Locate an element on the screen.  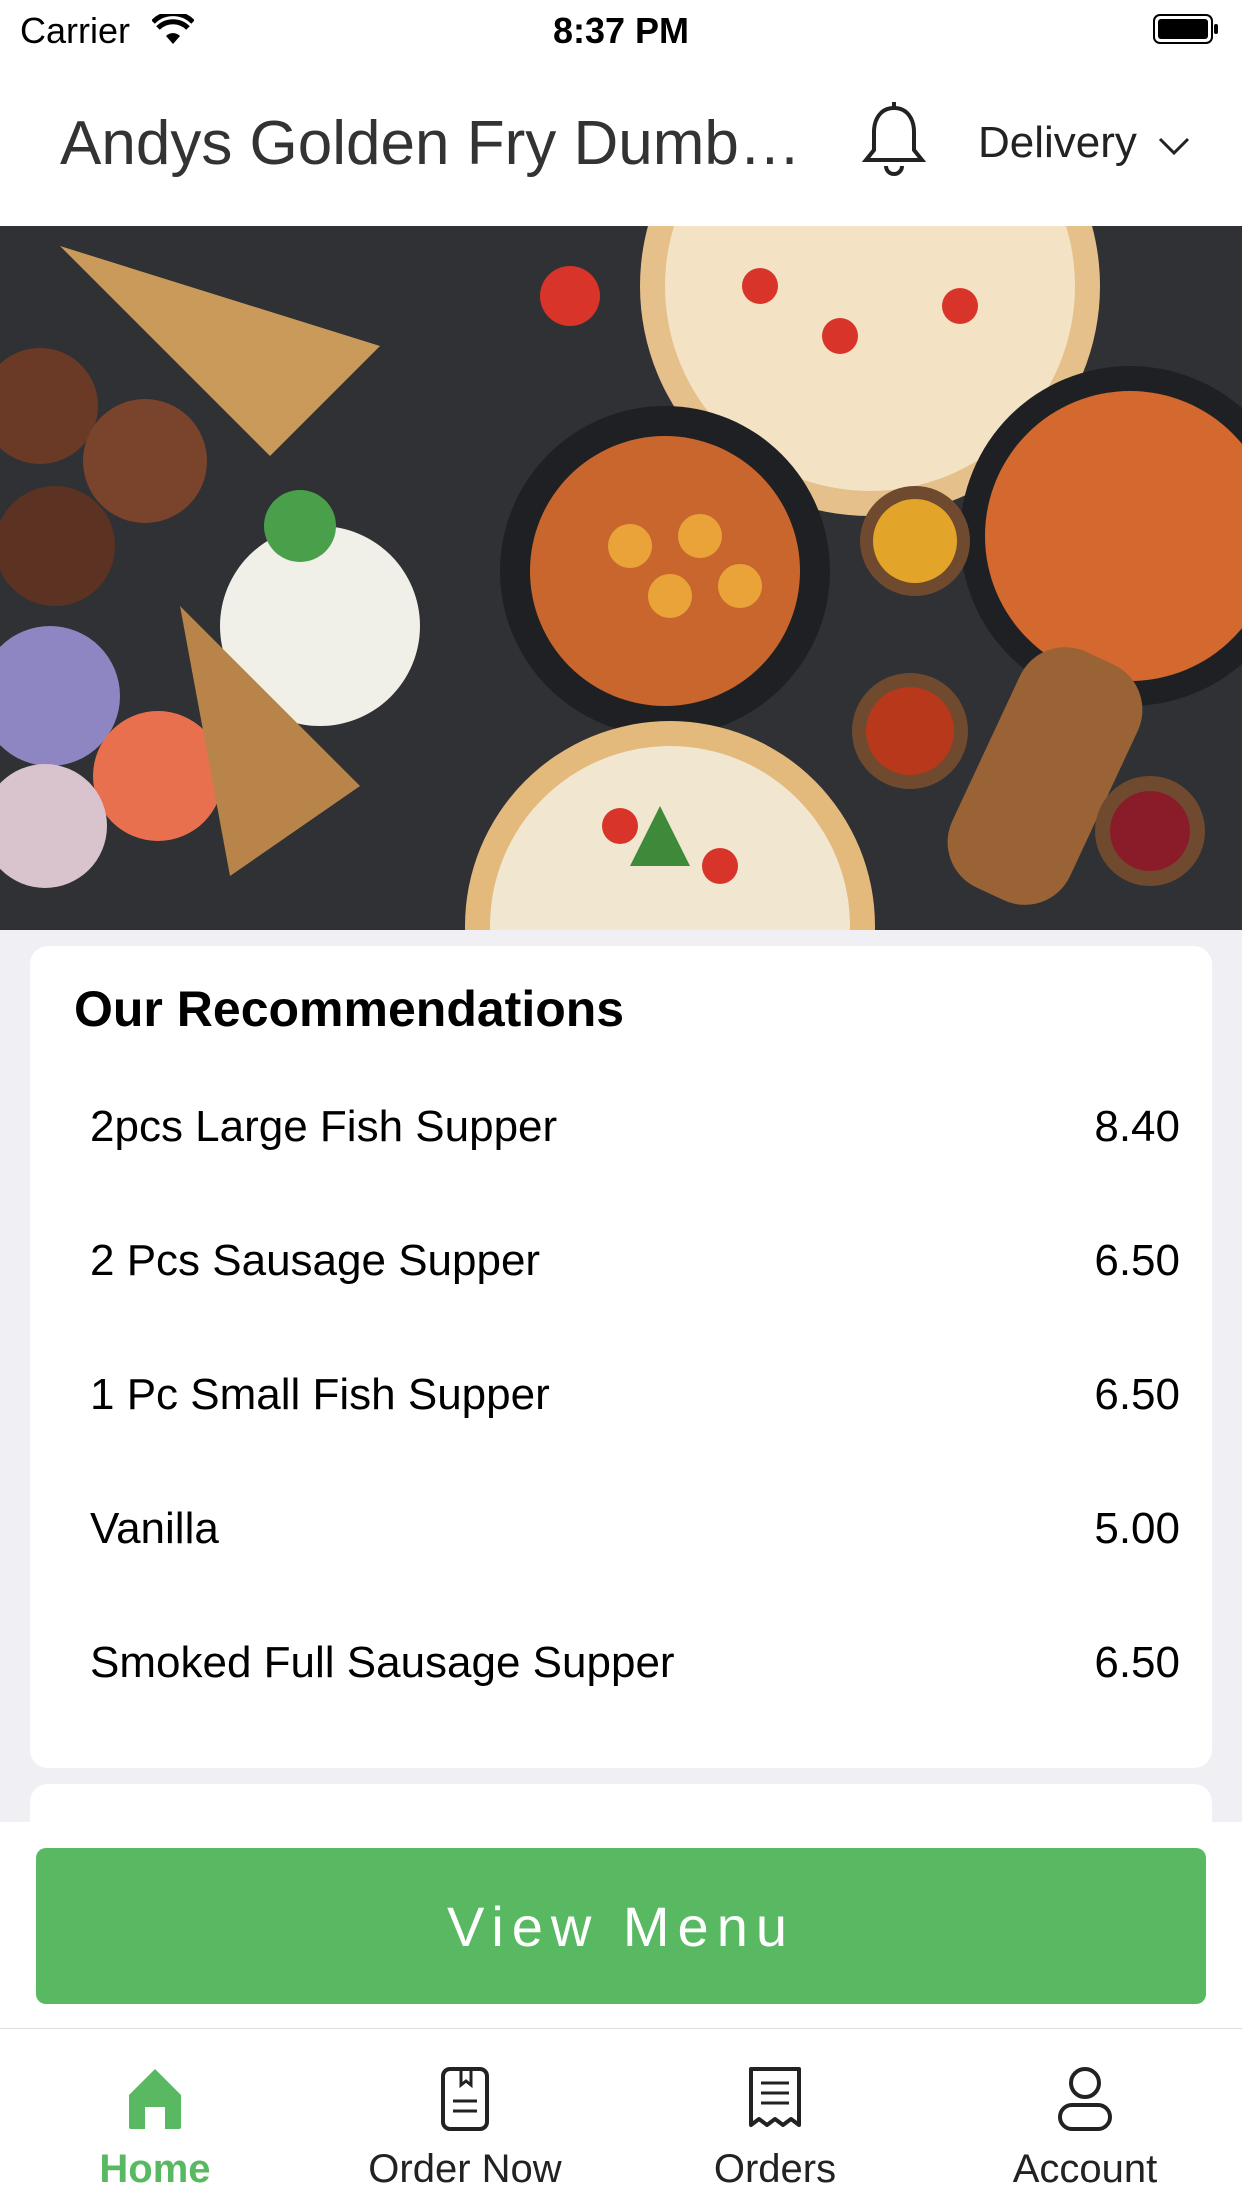
status-bar: Carrier 8:37 PM is located at coordinates (621, 30).